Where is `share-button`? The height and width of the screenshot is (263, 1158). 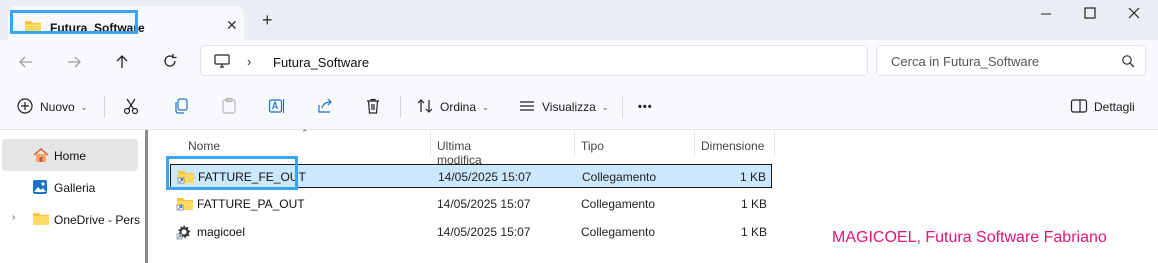 share-button is located at coordinates (325, 107).